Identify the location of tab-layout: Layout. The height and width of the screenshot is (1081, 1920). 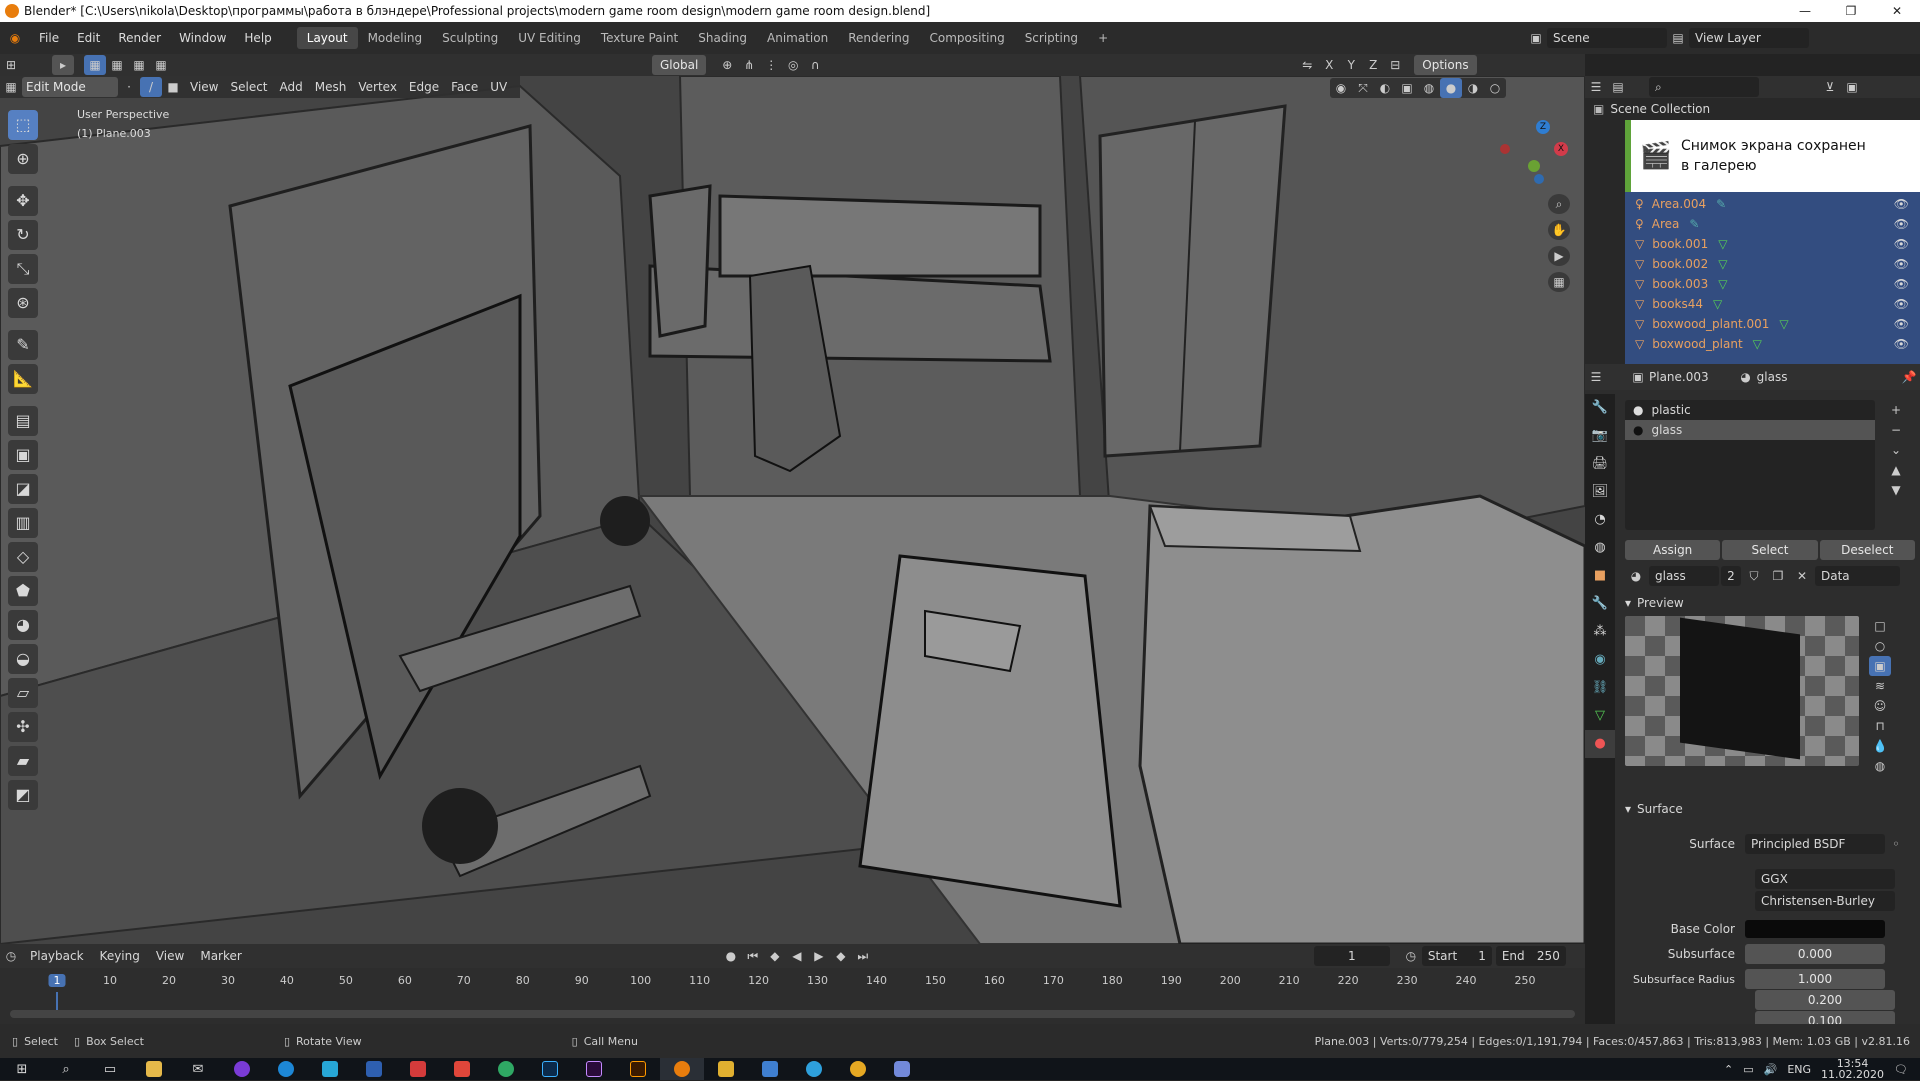
(327, 38).